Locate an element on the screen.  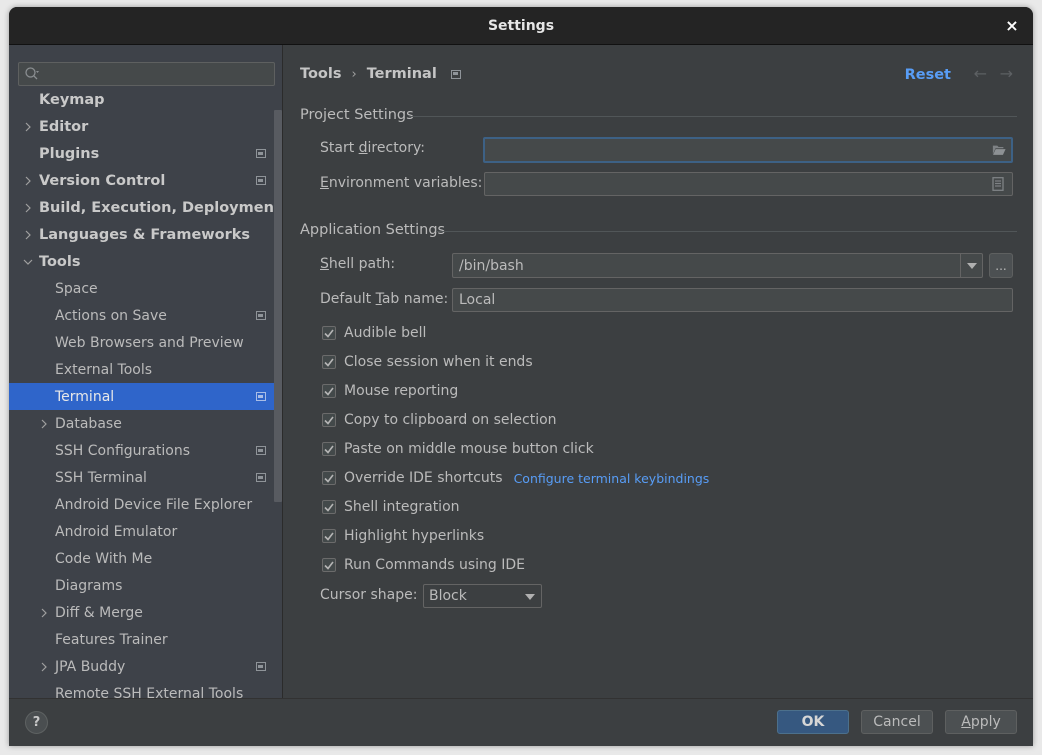
sidebar-item-web-browsers-and-preview: Web Browsers and Preview is located at coordinates (145, 342).